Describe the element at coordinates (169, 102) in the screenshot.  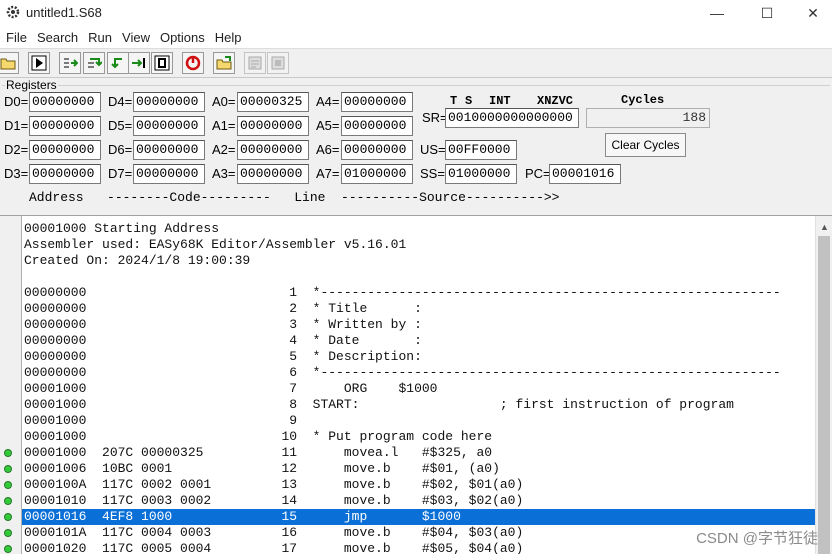
I see `register-d4: 00000000` at that location.